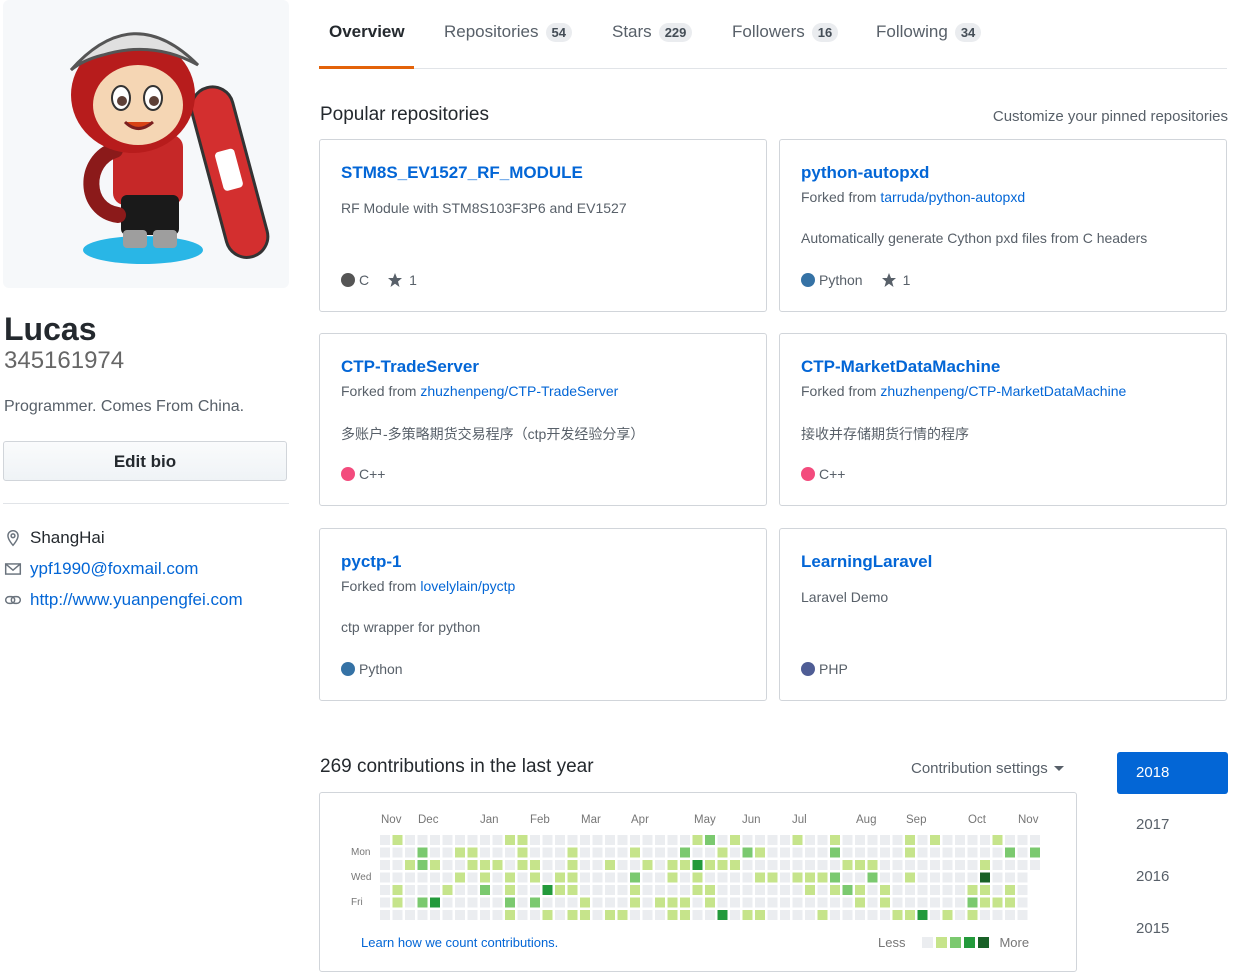 This screenshot has height=972, width=1234. I want to click on tab-stars: Stars 229, so click(652, 32).